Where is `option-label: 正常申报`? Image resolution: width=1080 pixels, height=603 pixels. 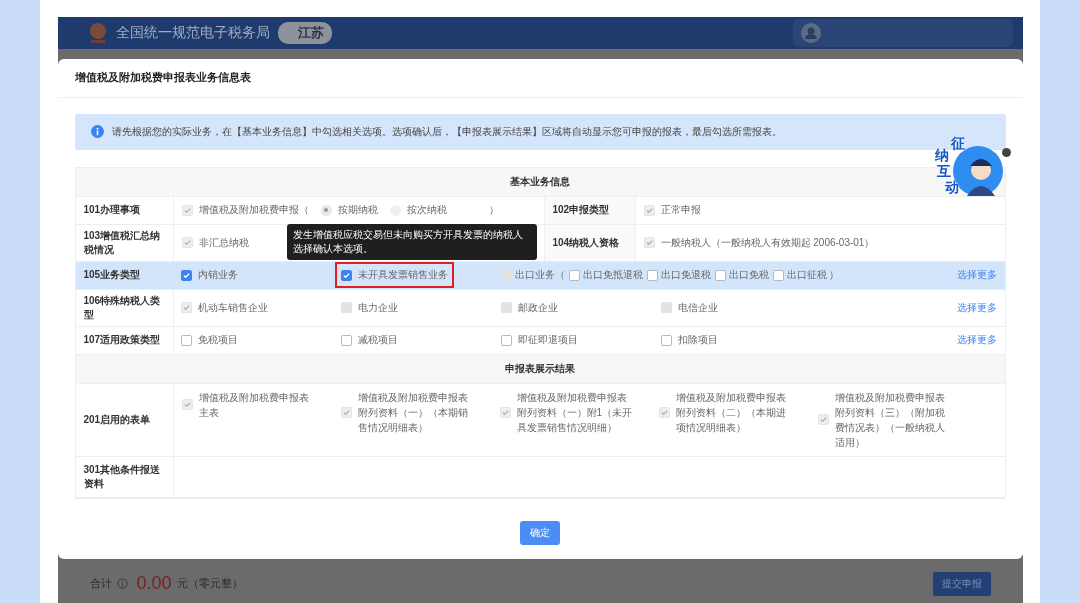 option-label: 正常申报 is located at coordinates (680, 210).